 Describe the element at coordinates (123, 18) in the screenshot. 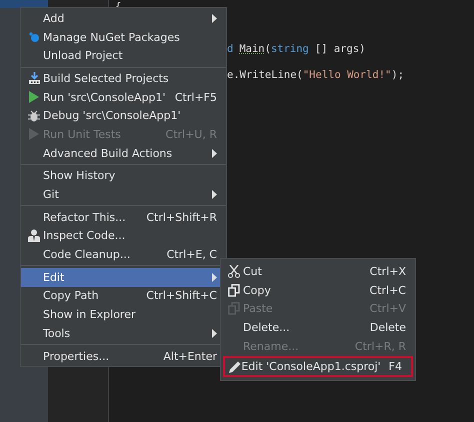

I see `menu-item: Add` at that location.